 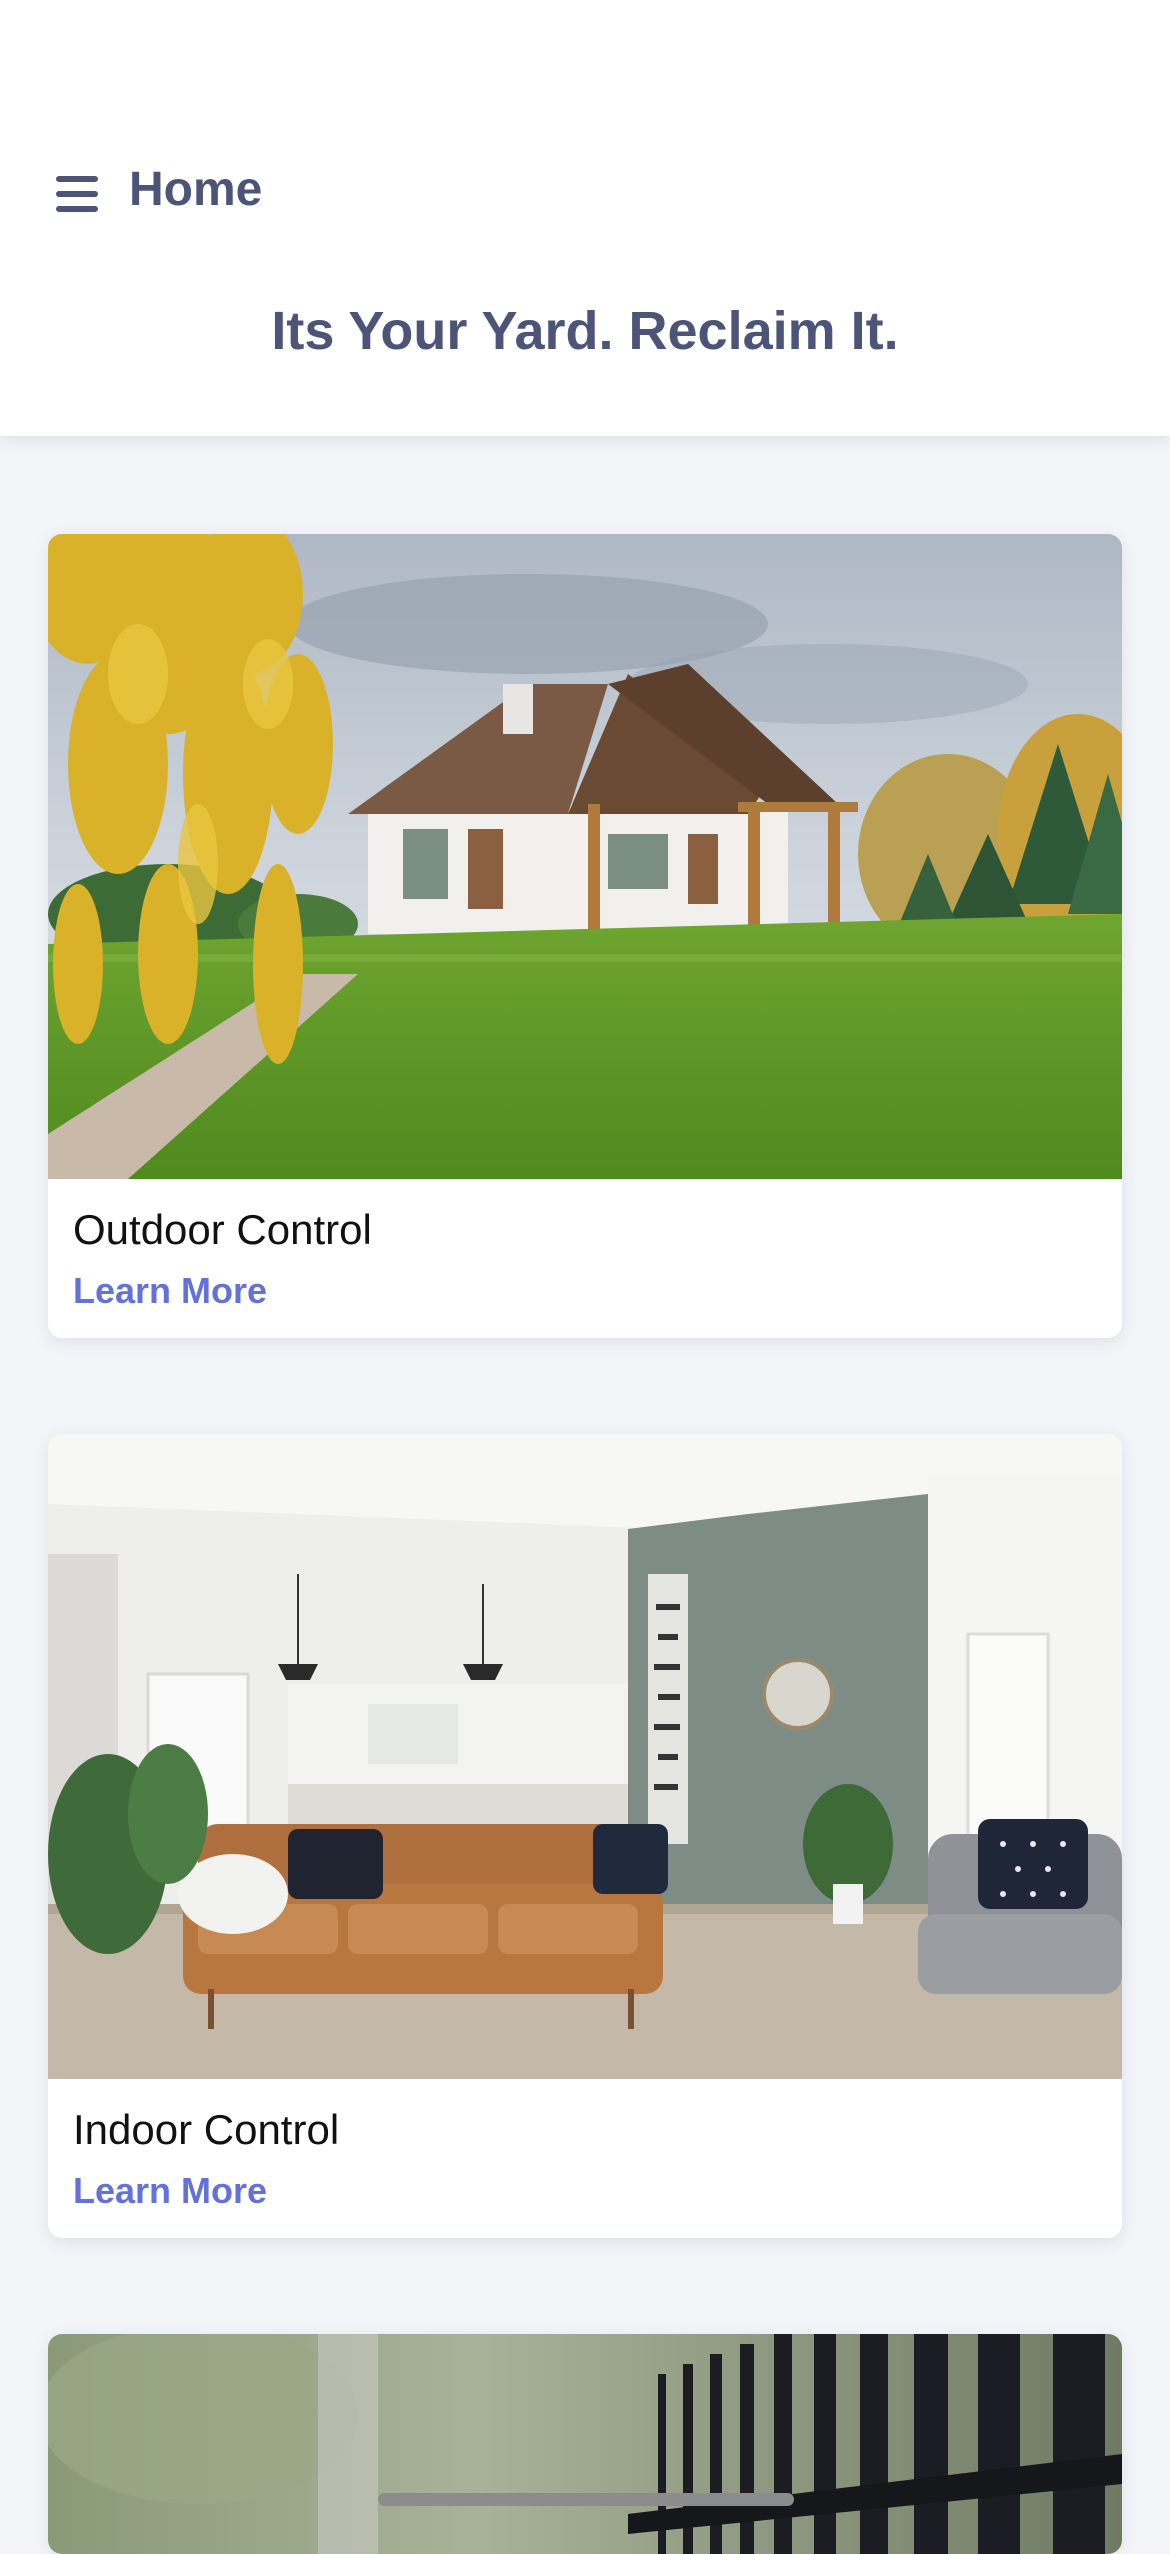 I want to click on hamburger-menu-icon, so click(x=78, y=194).